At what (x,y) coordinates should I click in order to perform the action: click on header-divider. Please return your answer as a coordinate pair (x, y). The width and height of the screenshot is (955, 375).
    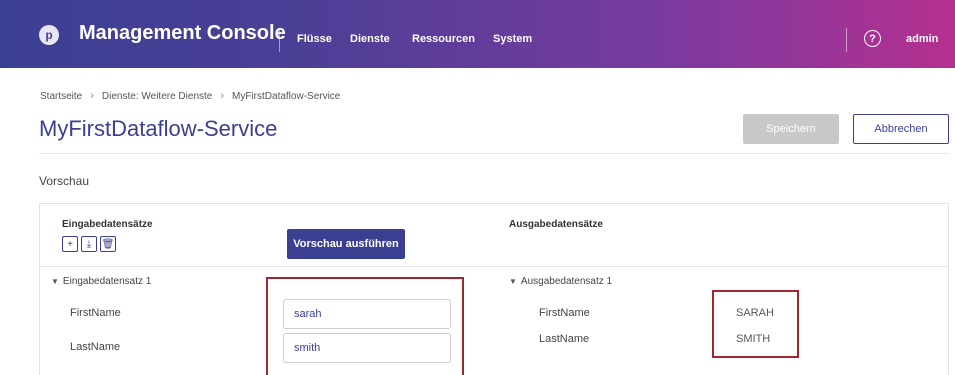
    Looking at the image, I should click on (279, 40).